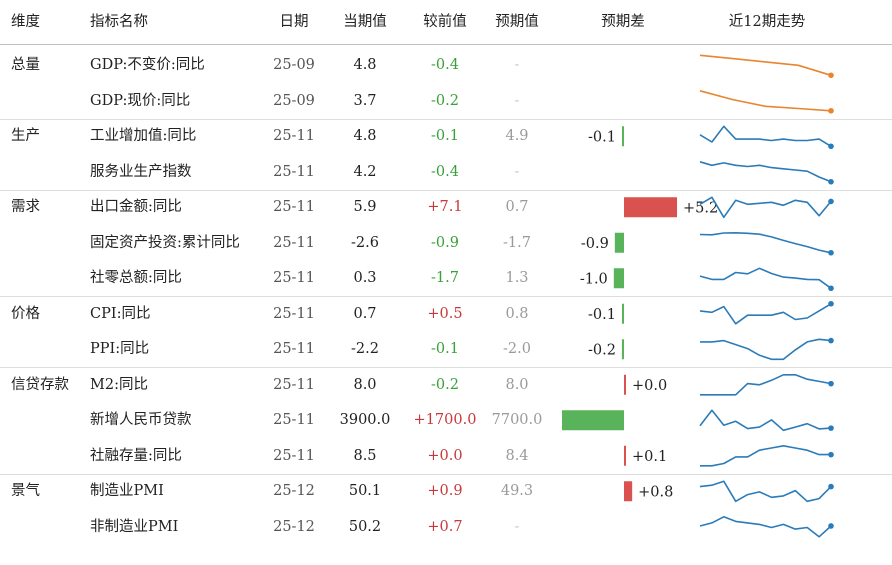 The width and height of the screenshot is (892, 565). What do you see at coordinates (649, 457) in the screenshot?
I see `diff-label: +0.1` at bounding box center [649, 457].